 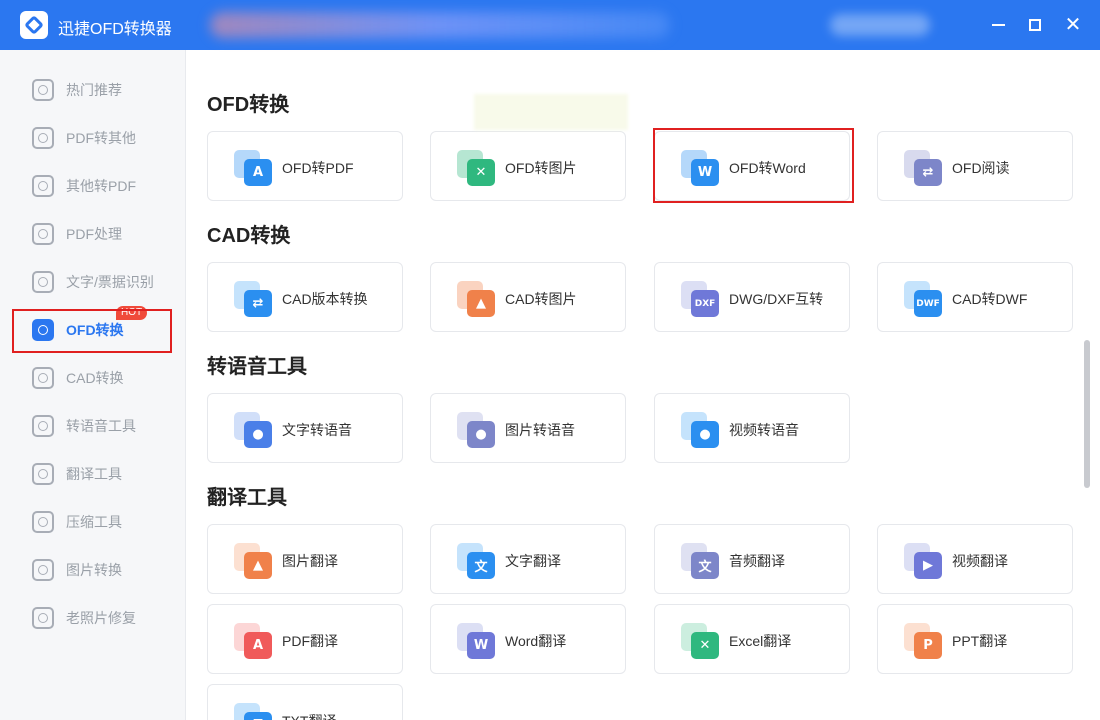 I want to click on tool-card: ● 文字转语音, so click(x=305, y=428).